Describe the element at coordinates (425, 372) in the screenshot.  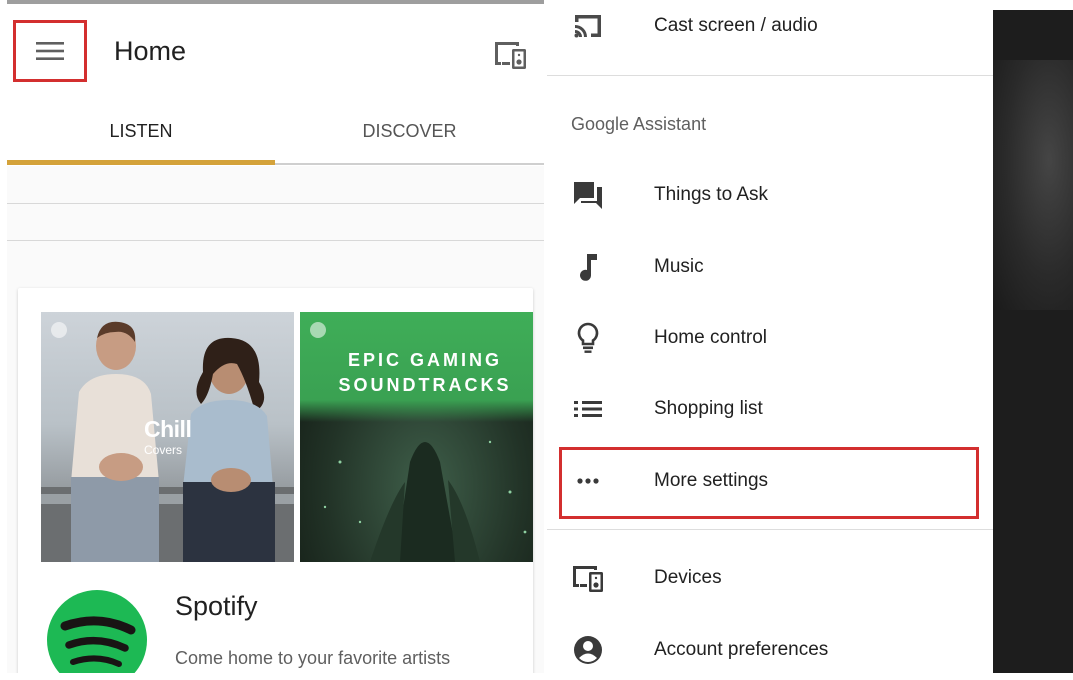
I see `playlist-title: EPIC GAMING SOUNDTRACKS` at that location.